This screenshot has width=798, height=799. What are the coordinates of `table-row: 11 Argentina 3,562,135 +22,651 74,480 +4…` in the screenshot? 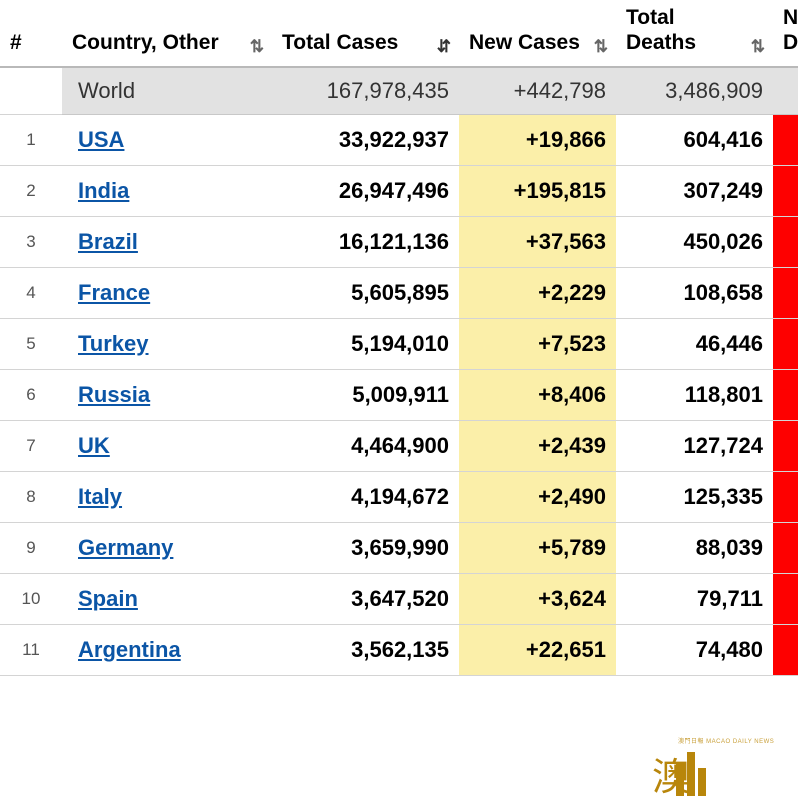 It's located at (399, 649).